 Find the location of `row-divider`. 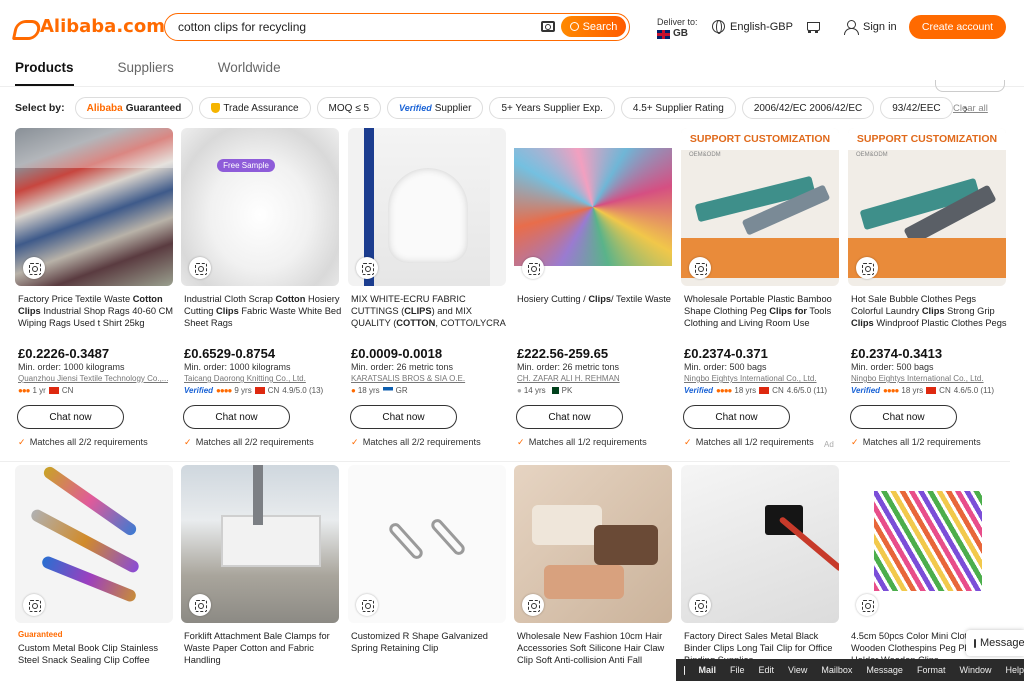

row-divider is located at coordinates (505, 461).